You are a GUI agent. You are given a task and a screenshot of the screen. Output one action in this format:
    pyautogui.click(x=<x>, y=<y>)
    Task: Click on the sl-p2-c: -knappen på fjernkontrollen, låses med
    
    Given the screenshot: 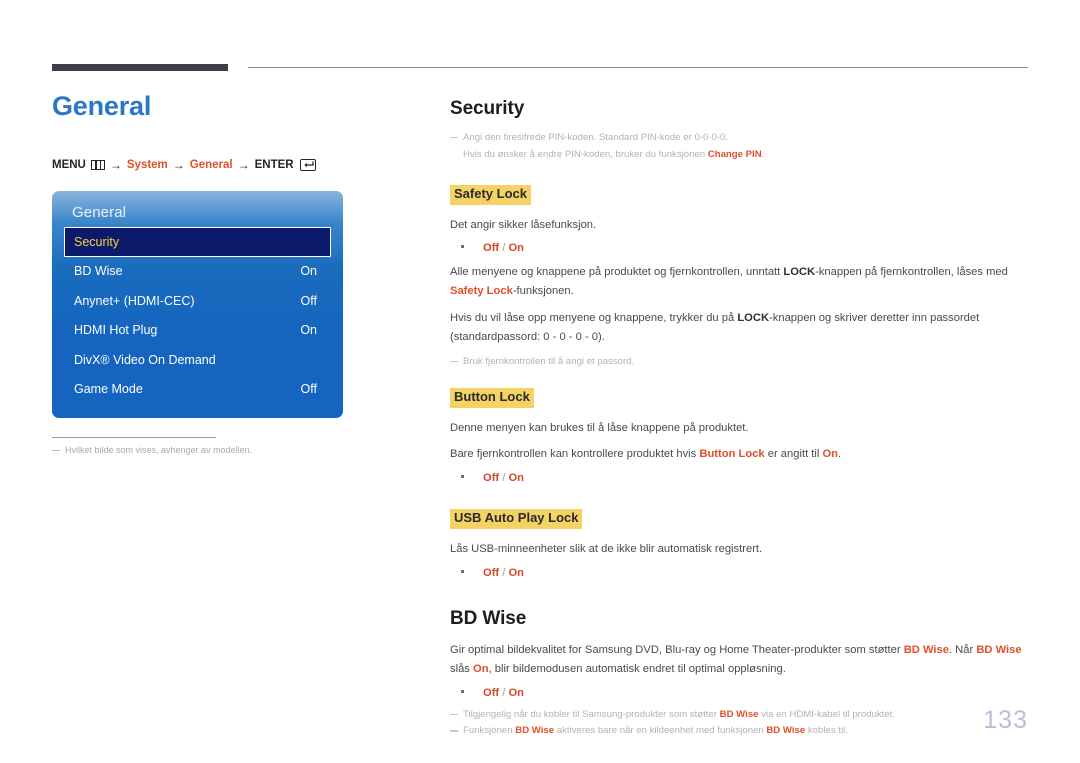 What is the action you would take?
    pyautogui.click(x=911, y=272)
    